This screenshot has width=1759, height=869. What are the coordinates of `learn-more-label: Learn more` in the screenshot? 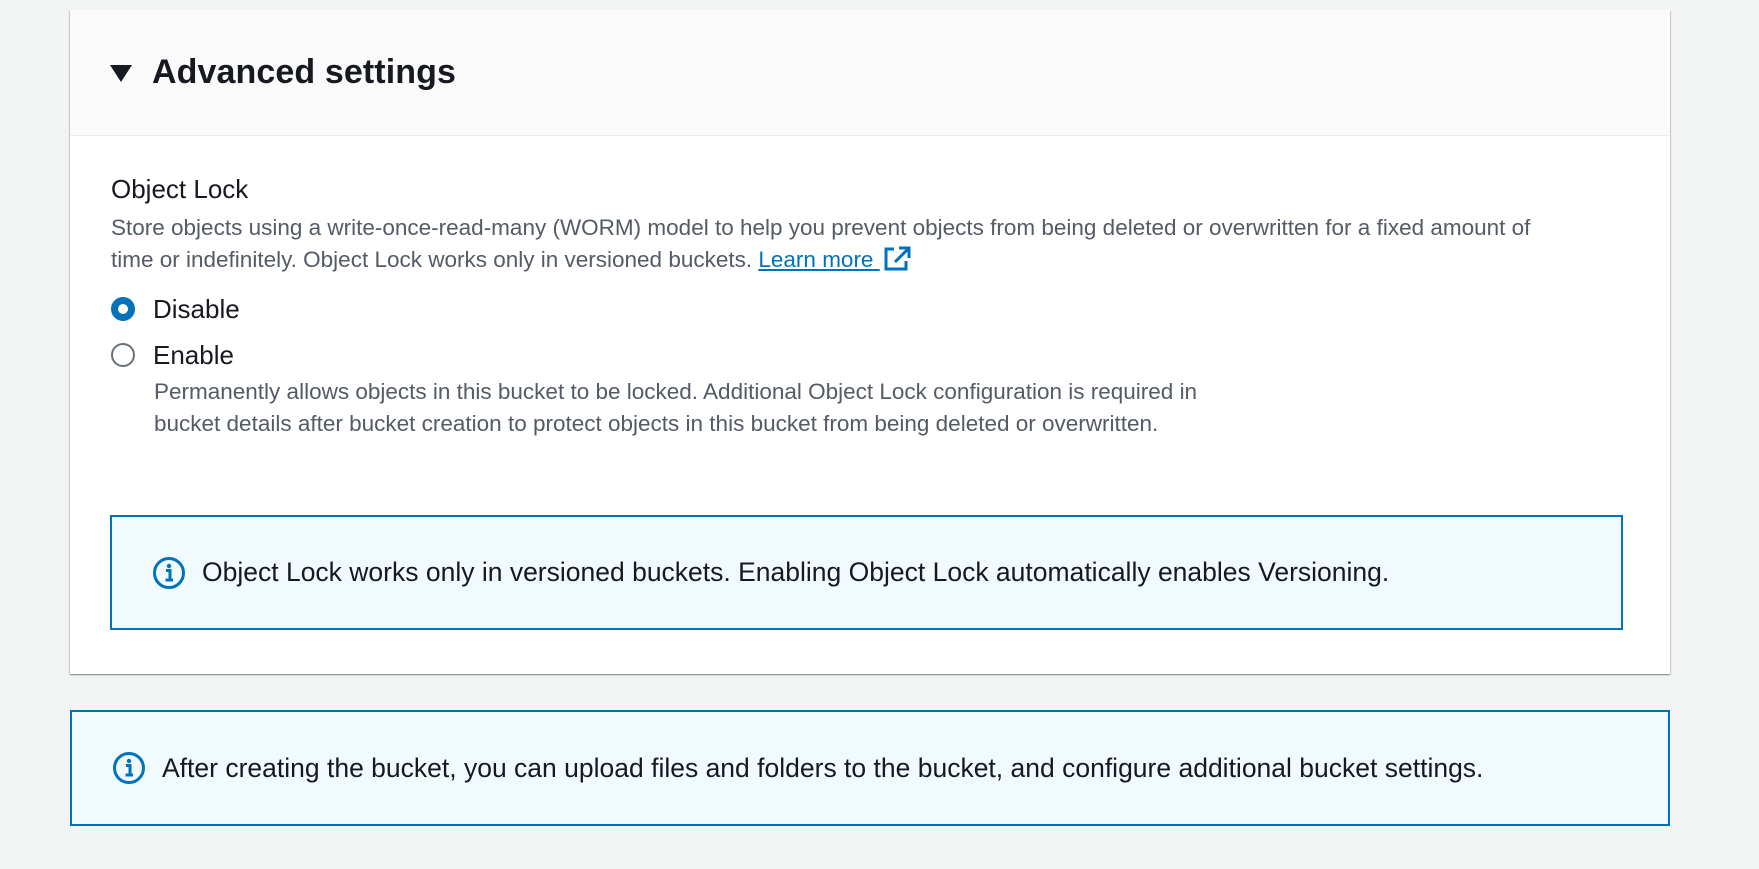 It's located at (816, 259).